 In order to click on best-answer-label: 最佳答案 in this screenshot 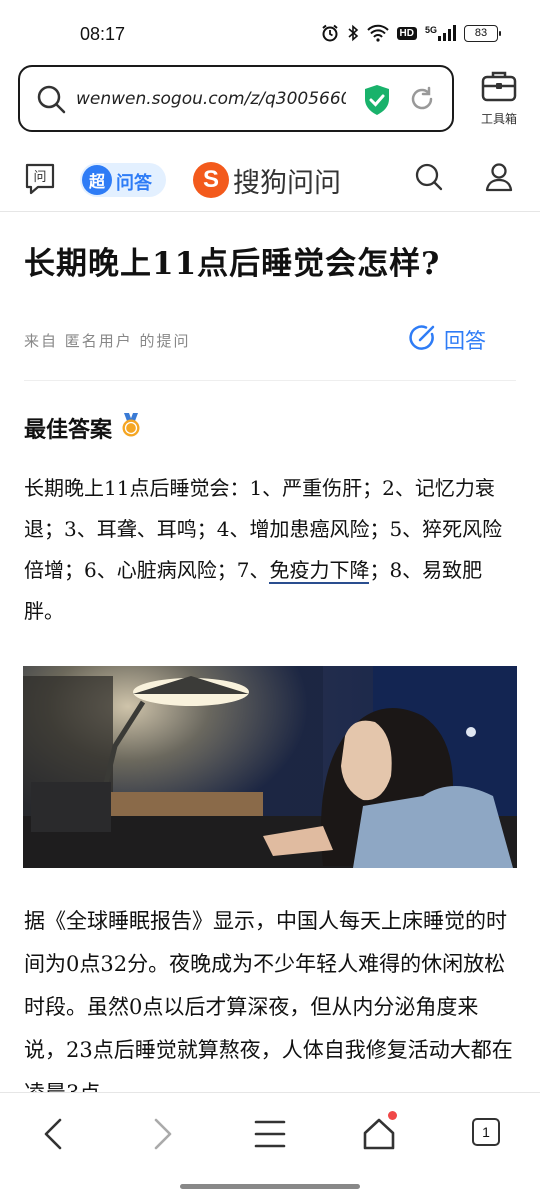, I will do `click(68, 430)`.